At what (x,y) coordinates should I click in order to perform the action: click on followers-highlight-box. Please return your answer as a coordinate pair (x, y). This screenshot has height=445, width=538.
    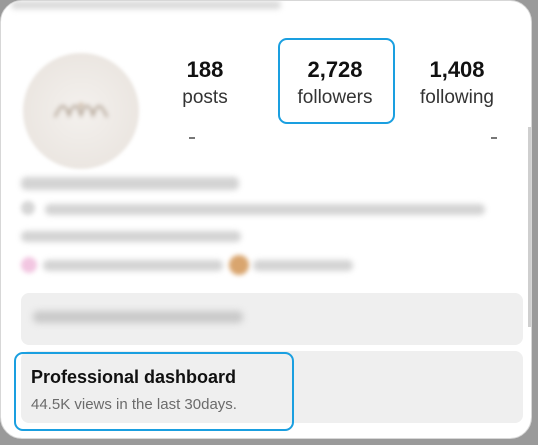
    Looking at the image, I should click on (336, 81).